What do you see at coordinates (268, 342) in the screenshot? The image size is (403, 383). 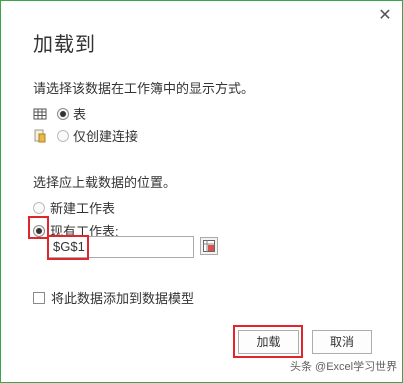 I see `load-button: 加载` at bounding box center [268, 342].